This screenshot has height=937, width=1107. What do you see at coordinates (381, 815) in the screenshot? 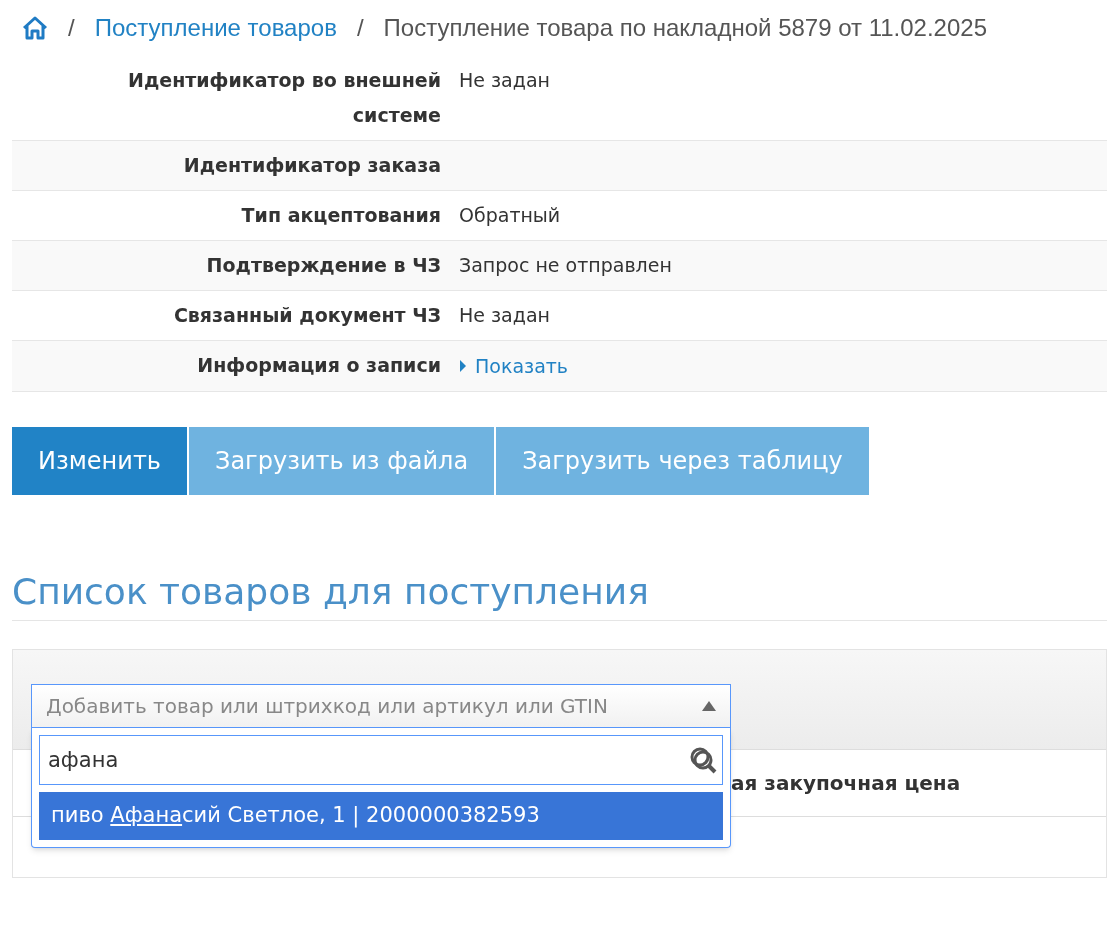
I see `dropdown-option: пиво Афанасий Светлое, 1 | 2000000382593` at bounding box center [381, 815].